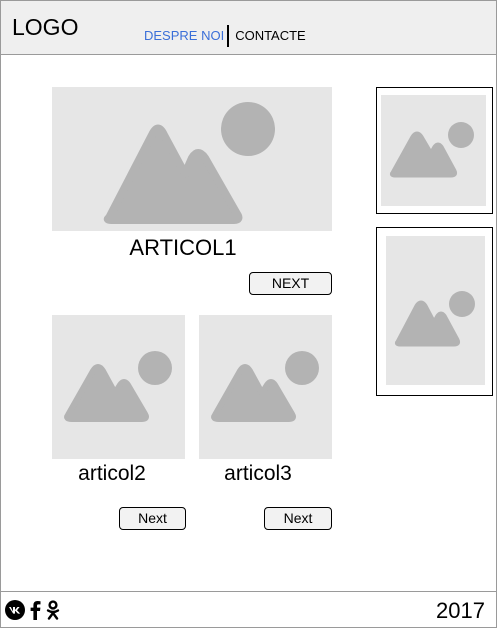 The width and height of the screenshot is (497, 628). I want to click on article3-next-button: Next, so click(298, 518).